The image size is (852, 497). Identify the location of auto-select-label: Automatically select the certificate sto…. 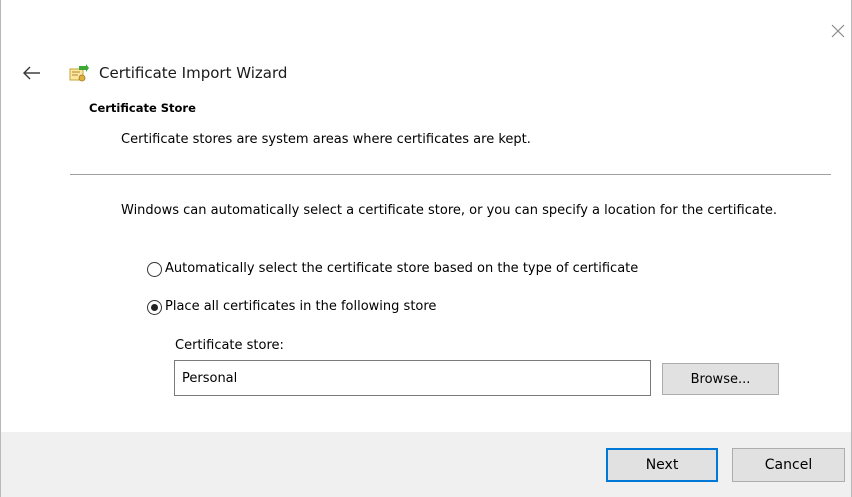
(402, 268).